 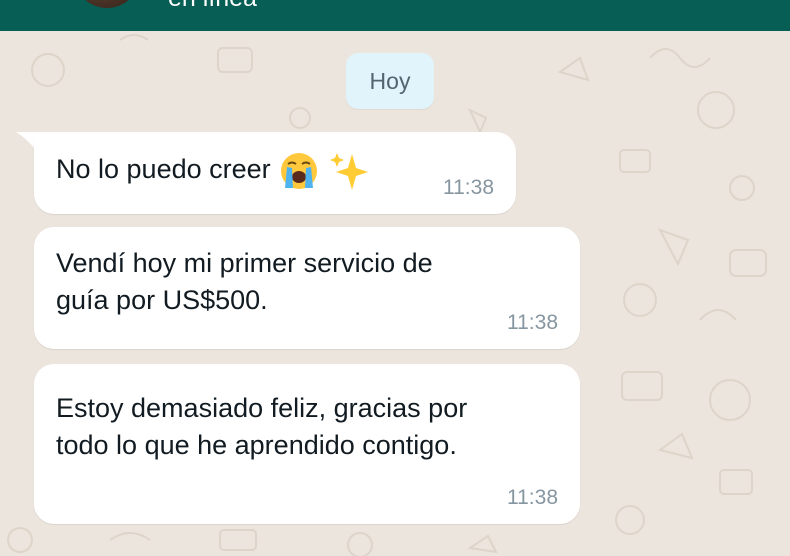 I want to click on contact-status: en línea, so click(x=212, y=6).